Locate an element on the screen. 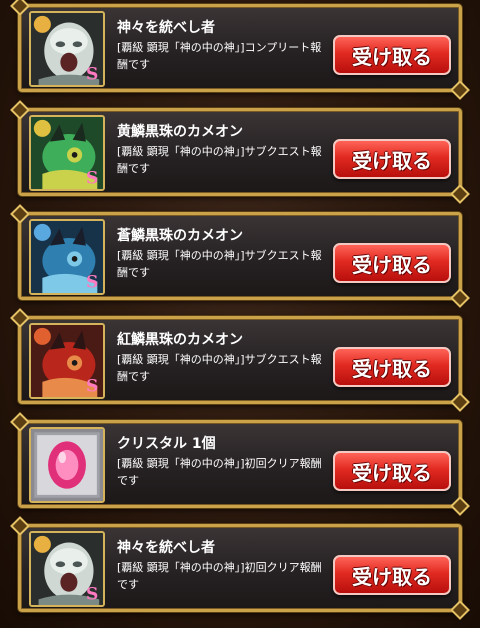 The height and width of the screenshot is (628, 480). red-chameleon-monster-icon: S is located at coordinates (67, 361).